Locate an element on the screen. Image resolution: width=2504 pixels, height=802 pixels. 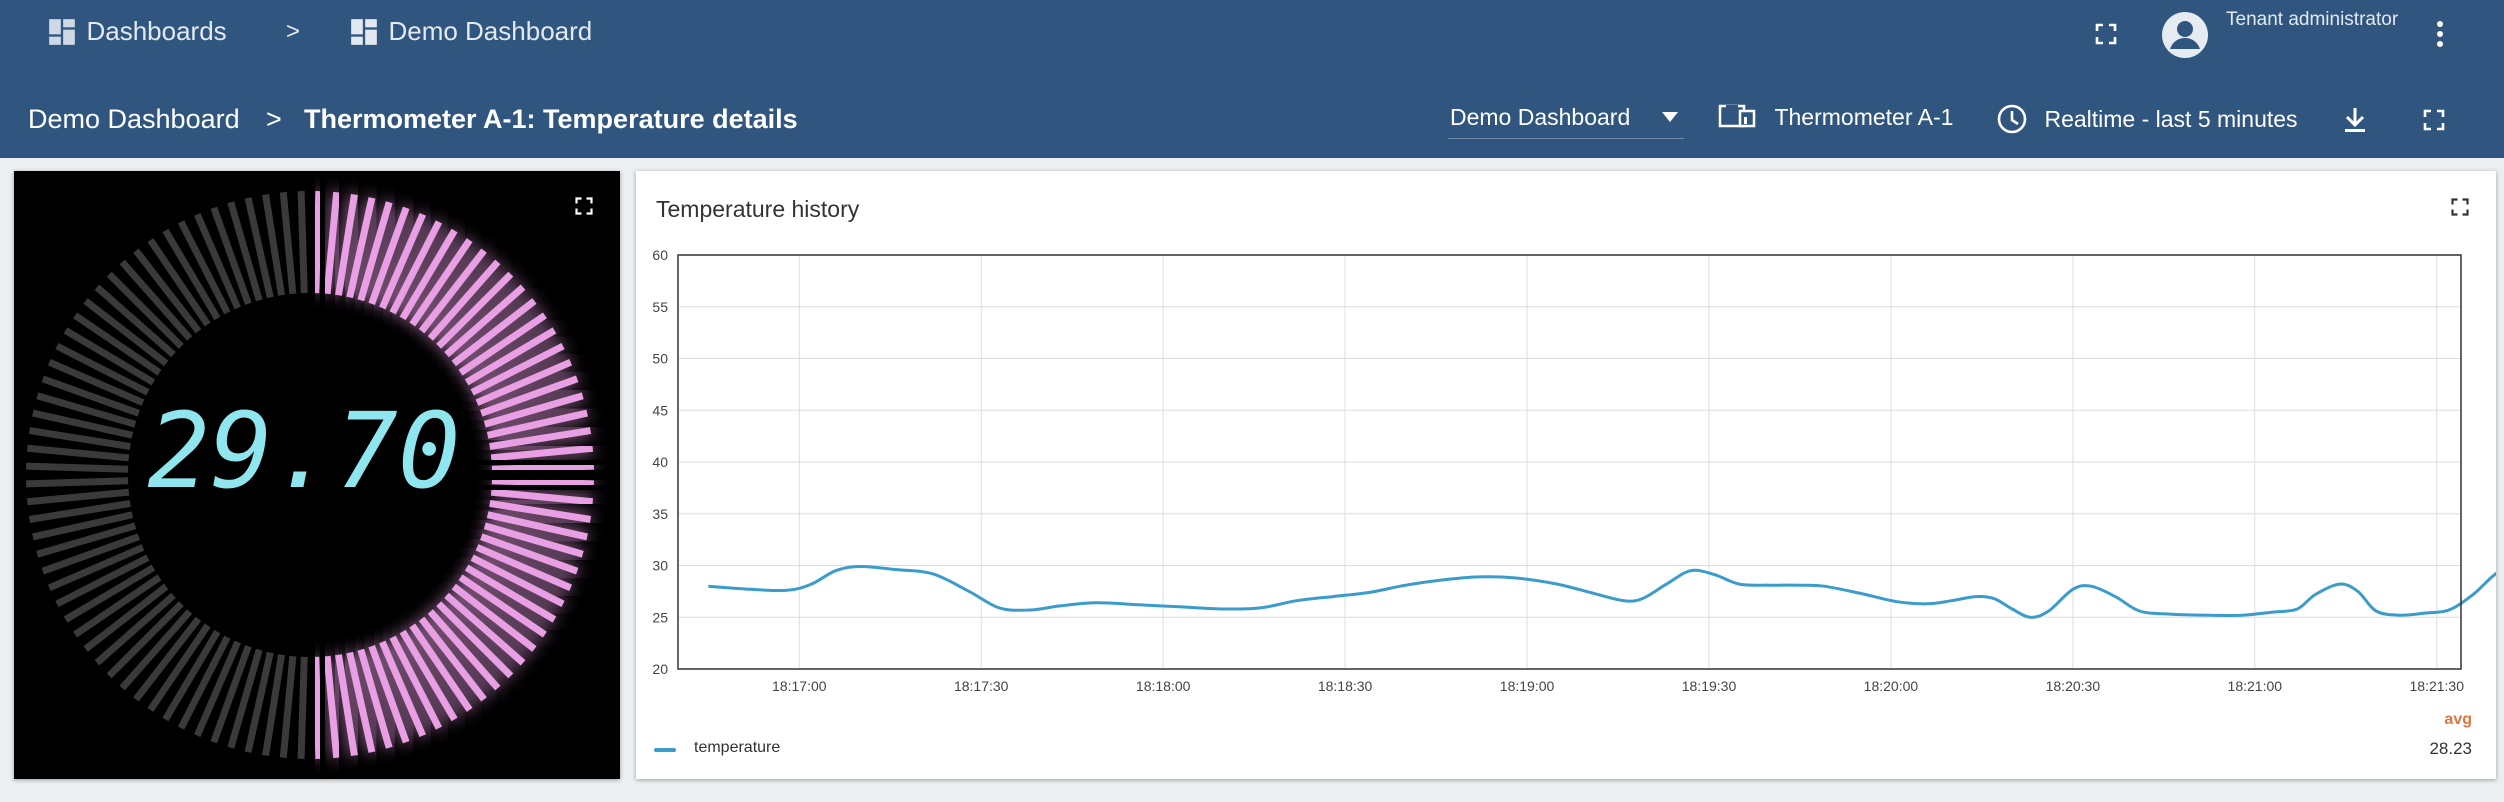
avatar-icon is located at coordinates (2185, 35).